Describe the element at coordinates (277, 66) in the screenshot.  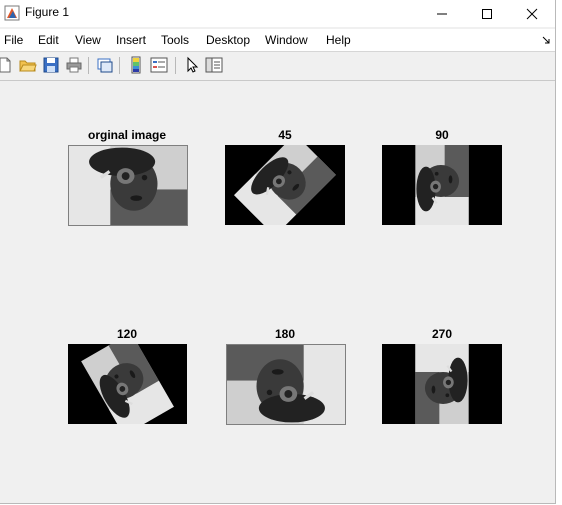
I see `figure-toolbar` at that location.